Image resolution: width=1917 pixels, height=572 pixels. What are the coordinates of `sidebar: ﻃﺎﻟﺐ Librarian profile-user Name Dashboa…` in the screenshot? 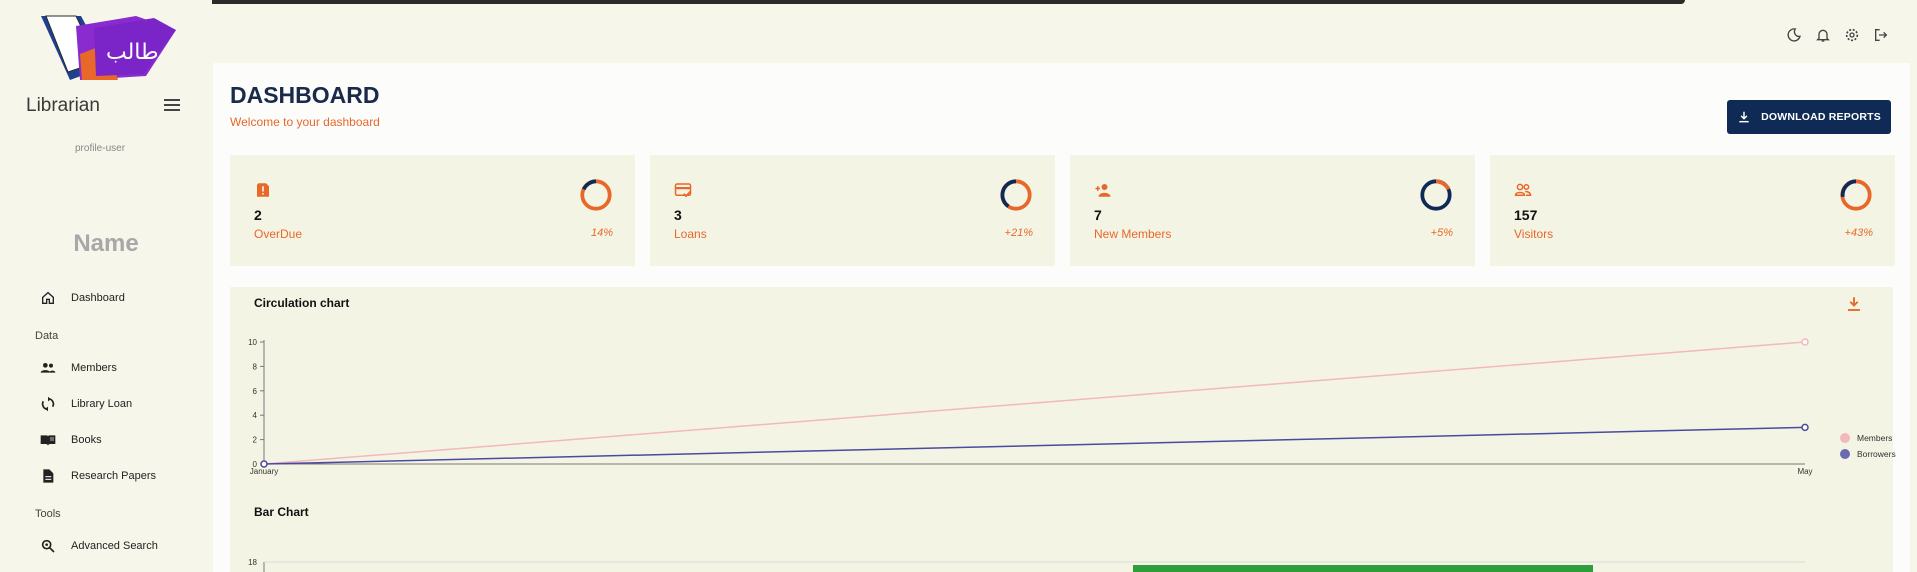 It's located at (106, 286).